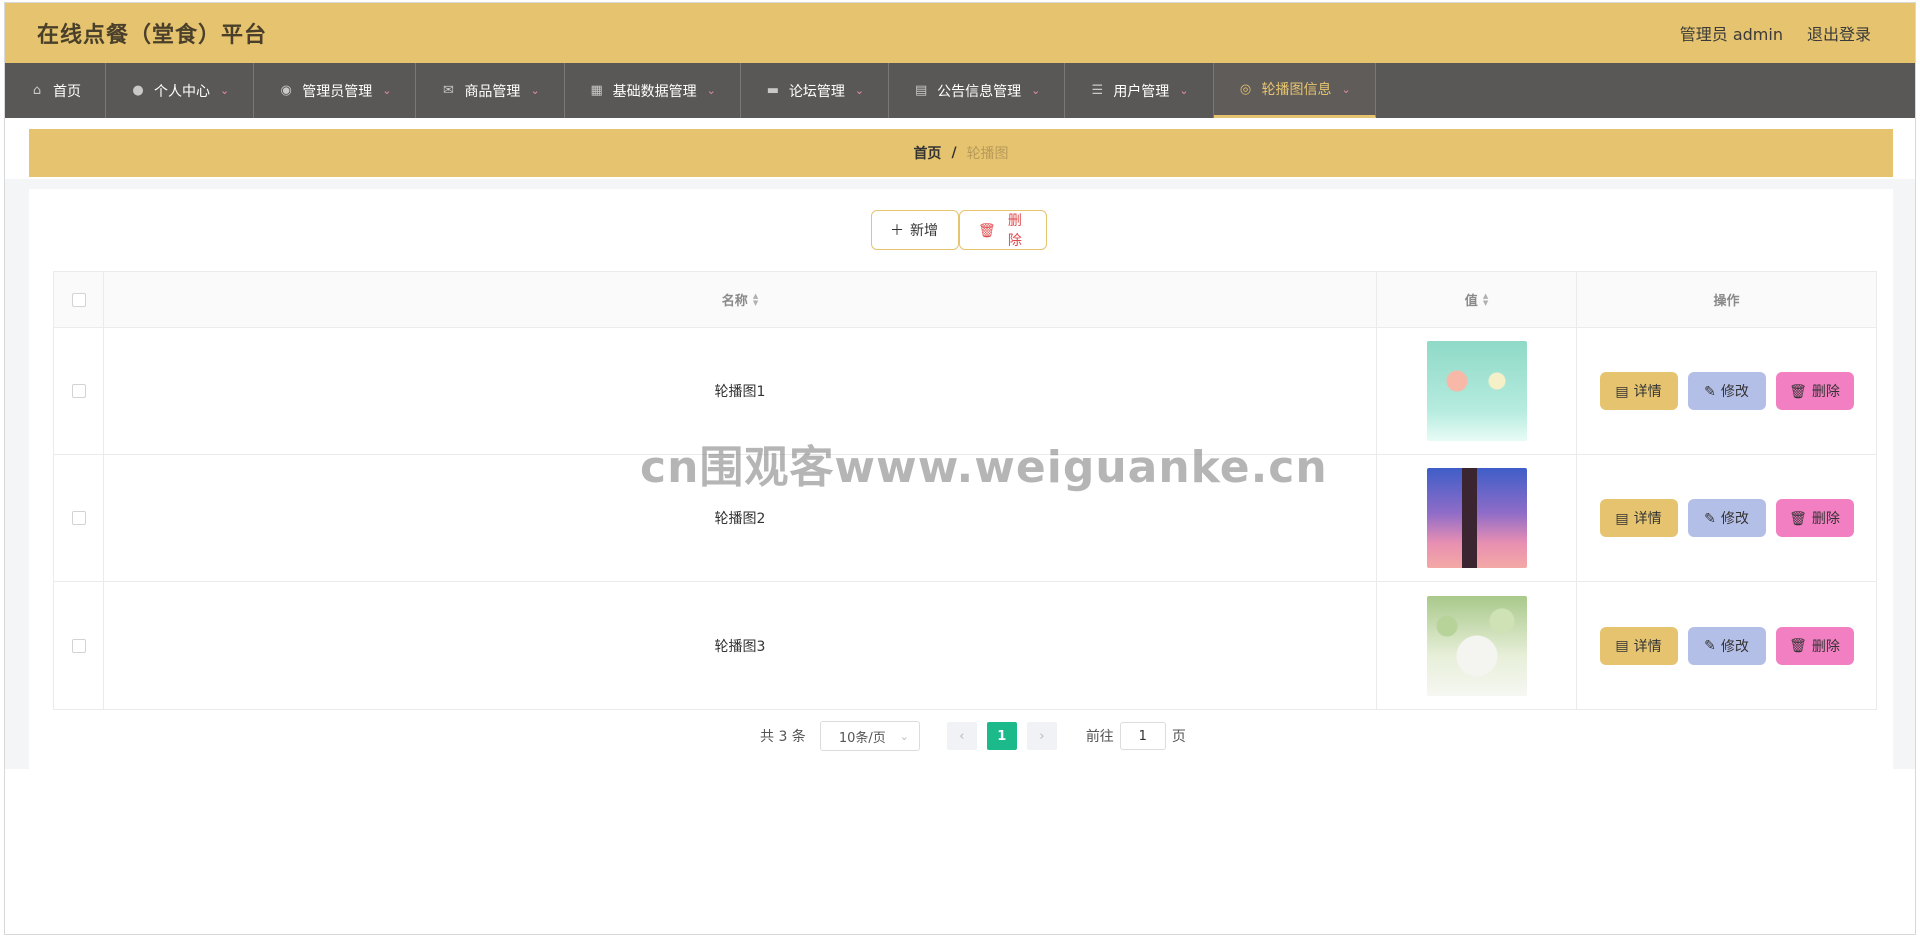 The image size is (1920, 938). I want to click on plus-icon: ＋, so click(897, 230).